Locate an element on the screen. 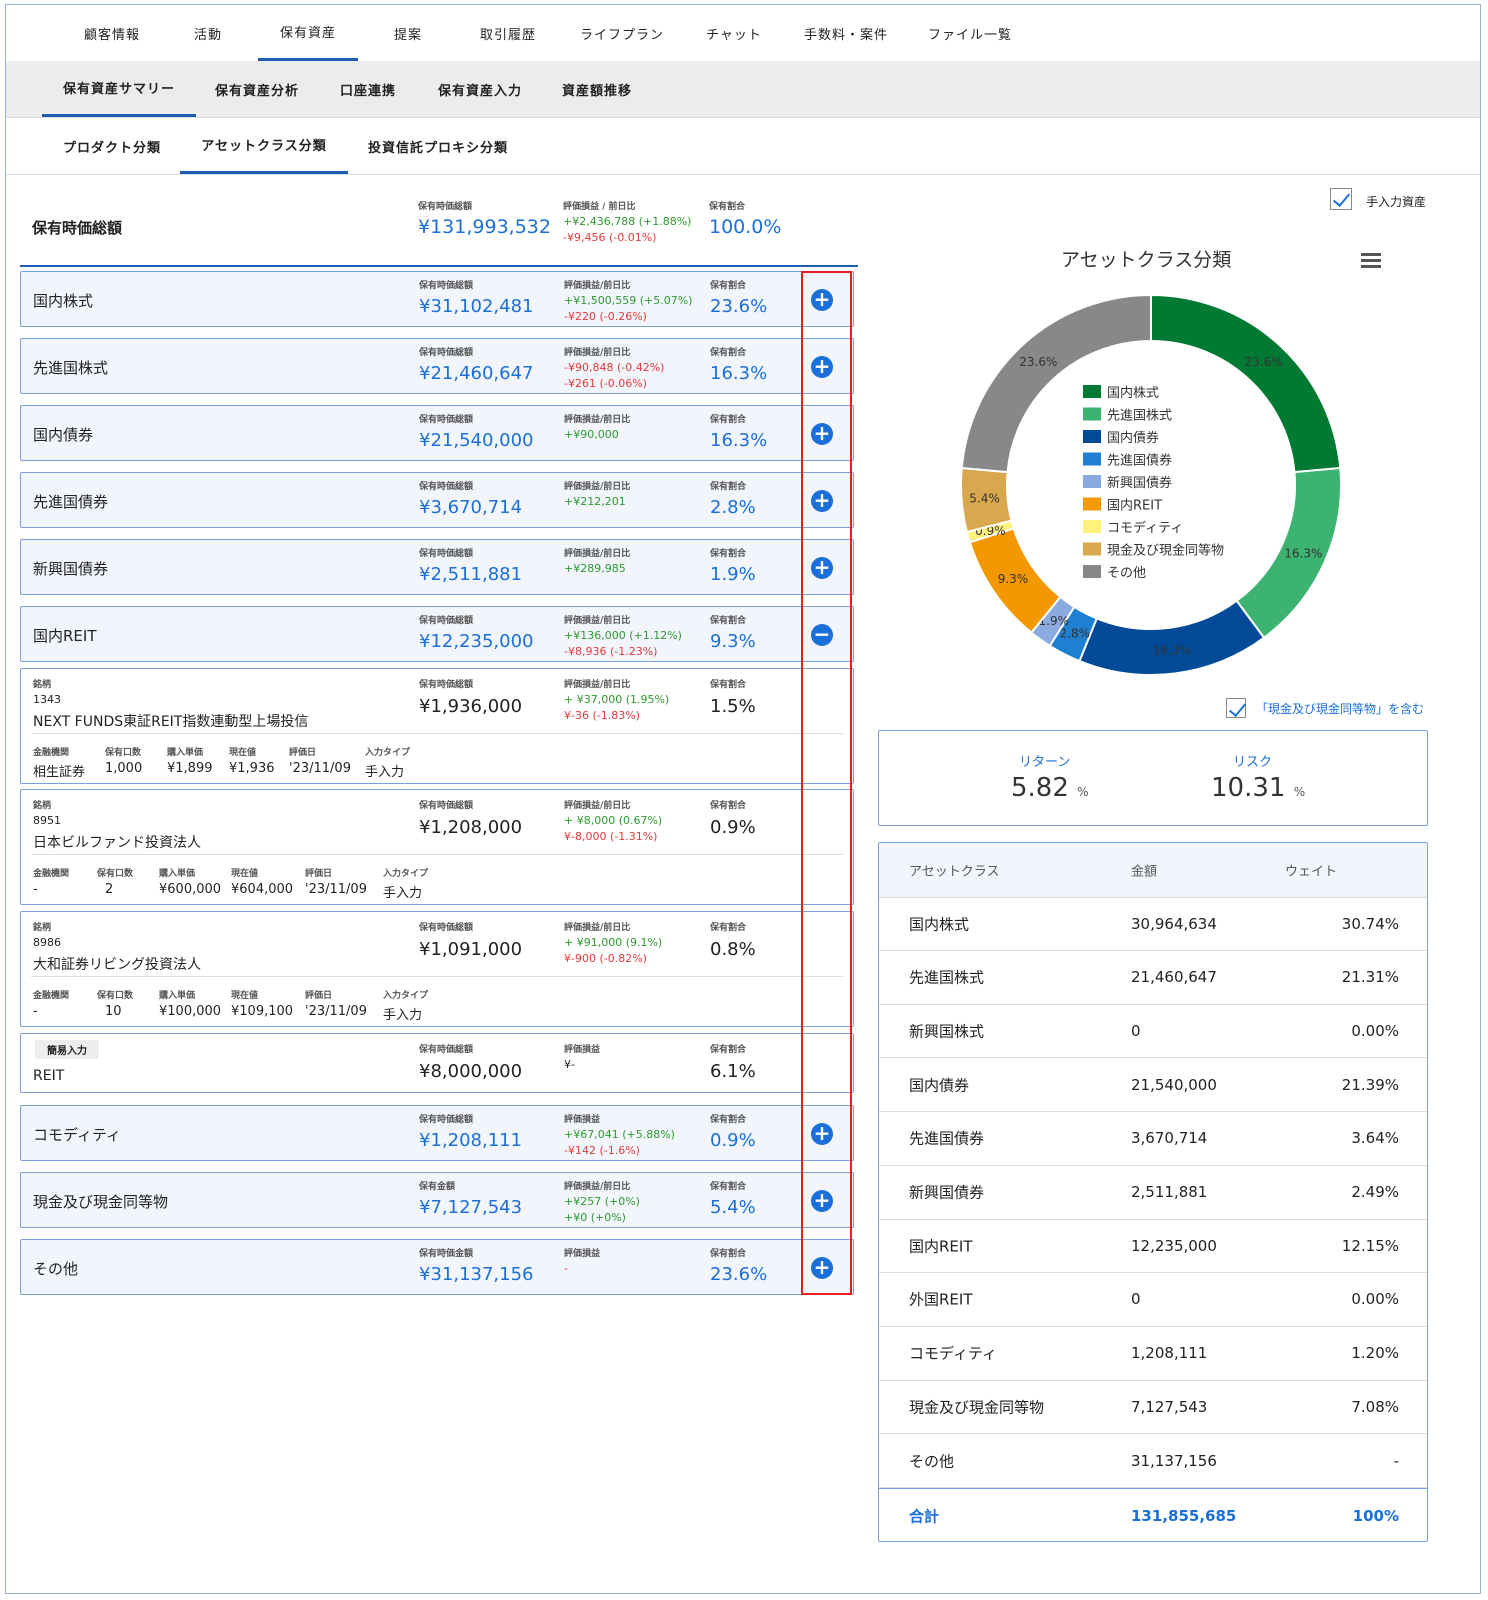 The height and width of the screenshot is (1600, 1488). table-row: 先進国株式 21,460,647 21.31% is located at coordinates (1153, 978).